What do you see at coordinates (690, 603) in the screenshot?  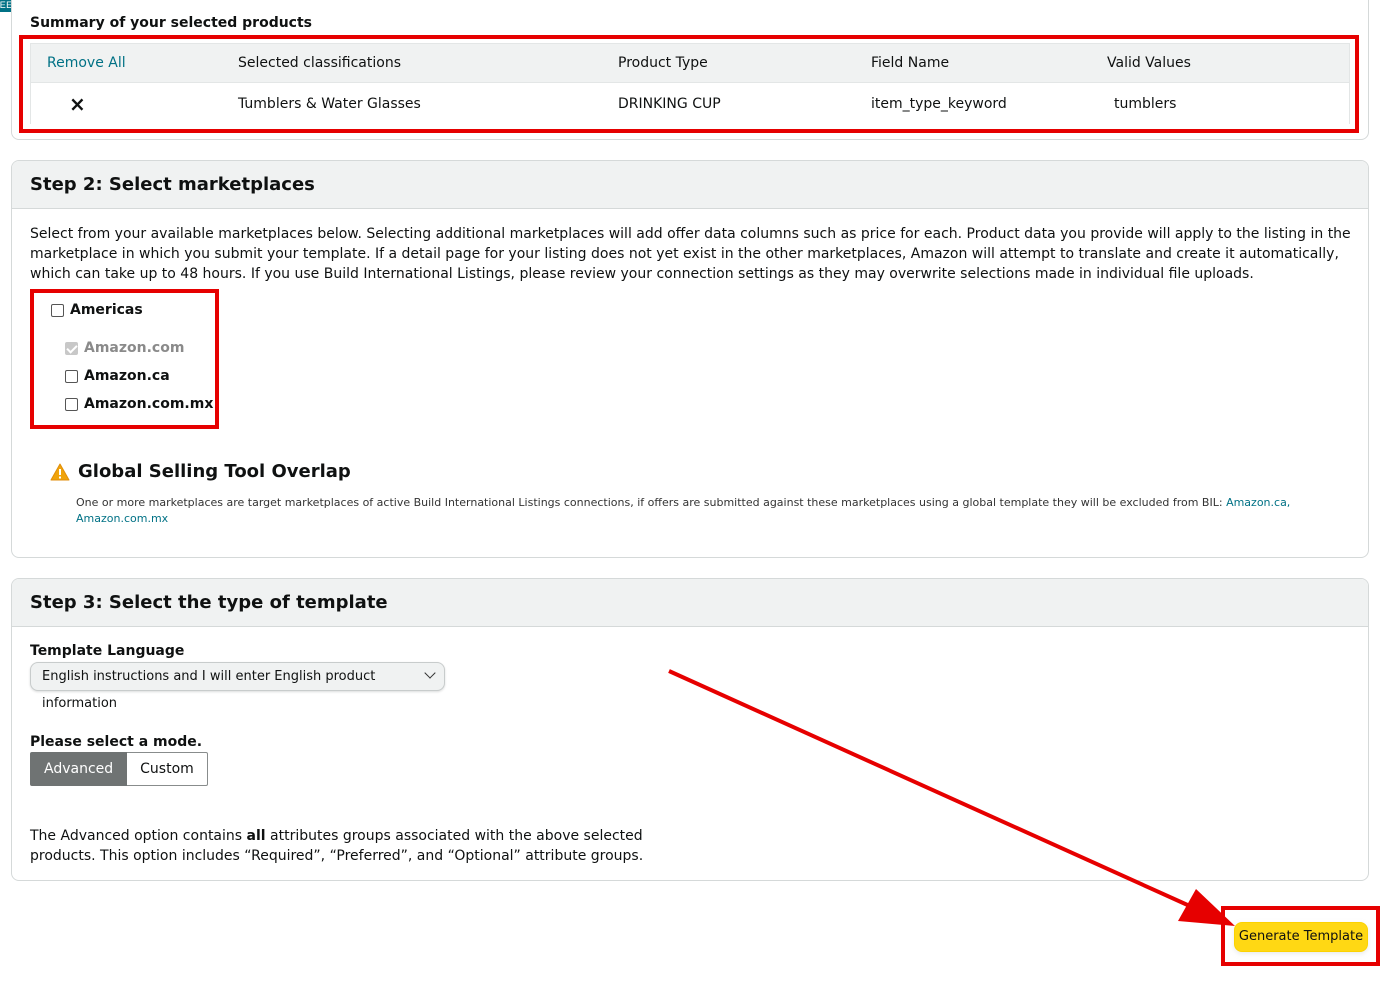 I see `step3-title: Step 3: Select the type of template` at bounding box center [690, 603].